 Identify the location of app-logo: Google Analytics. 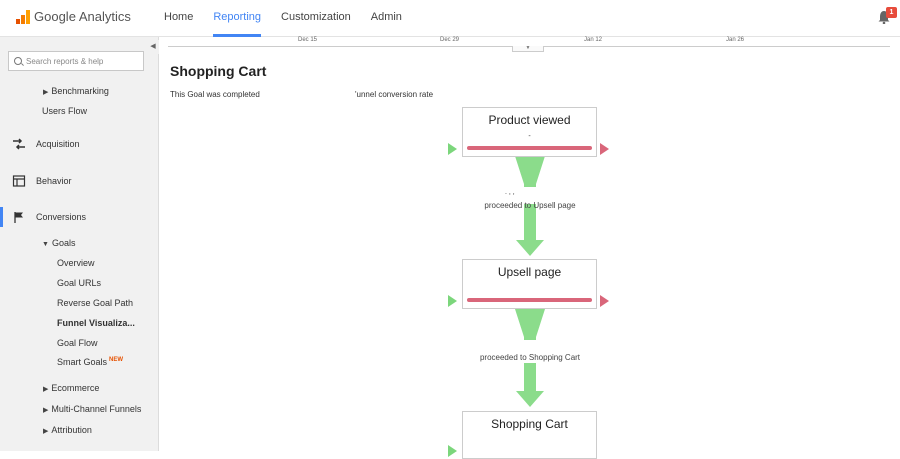
(73, 16).